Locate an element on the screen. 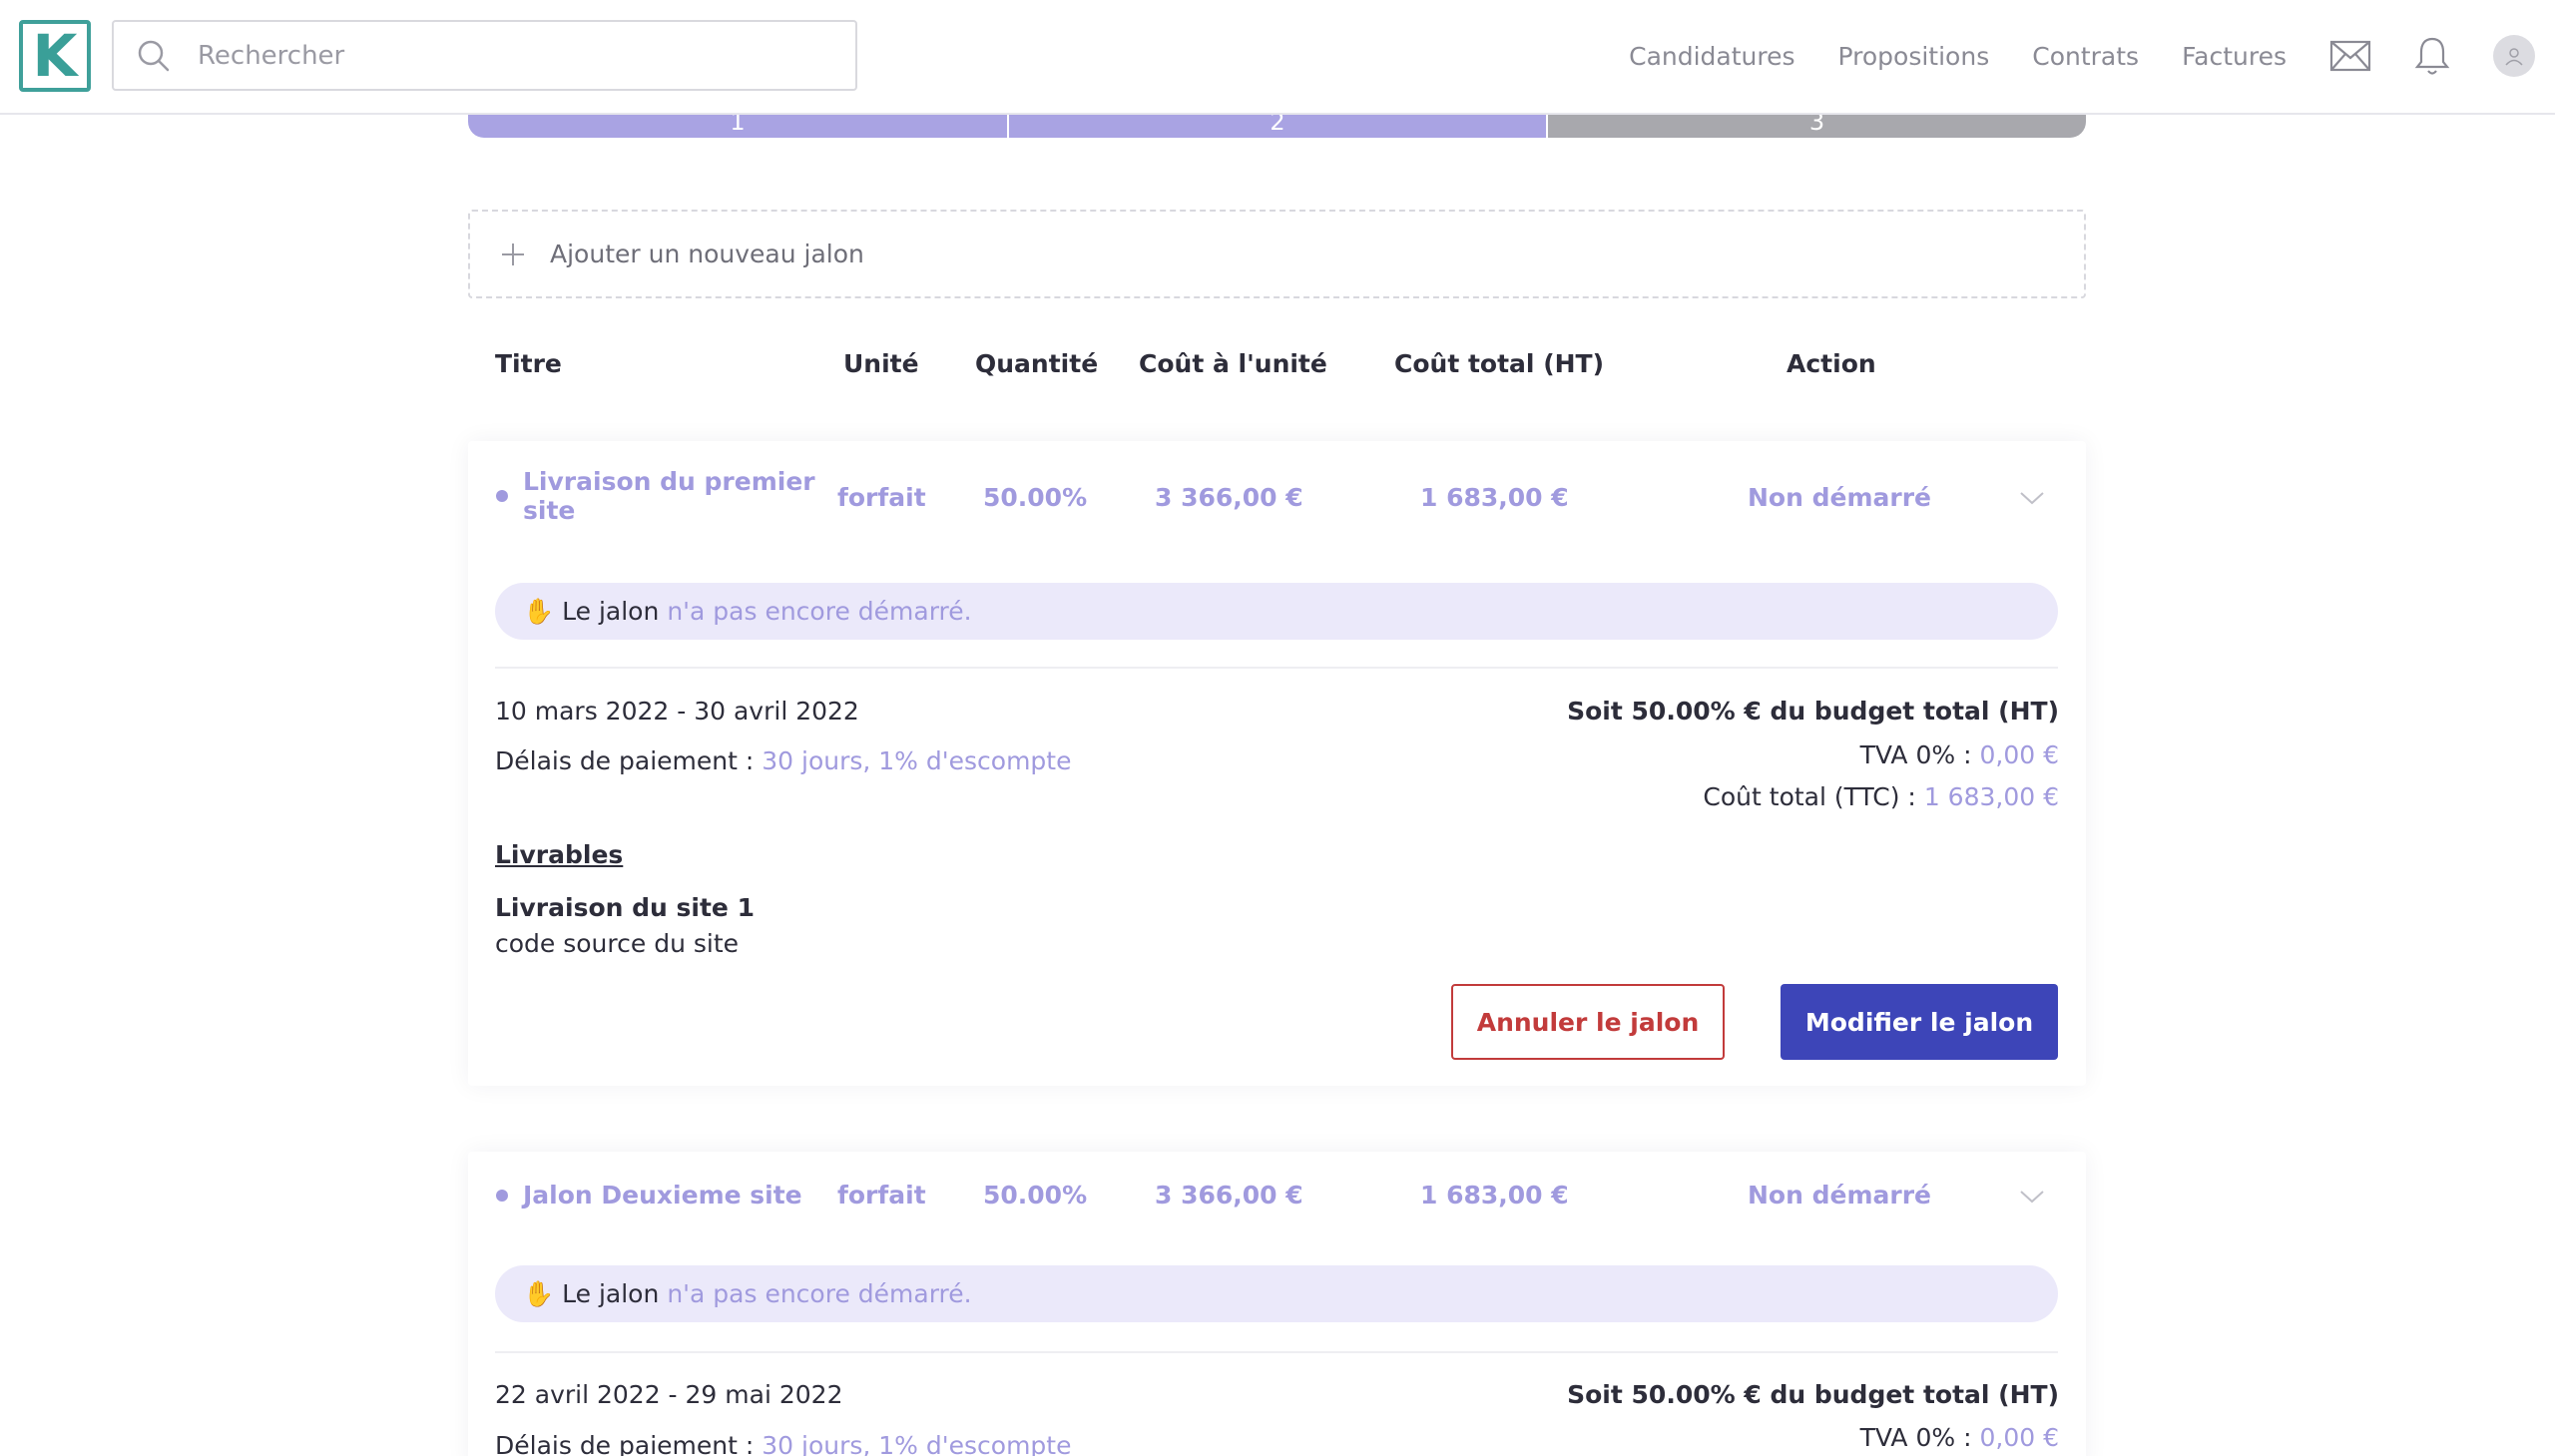 The width and height of the screenshot is (2555, 1456). bell-icon is located at coordinates (2432, 56).